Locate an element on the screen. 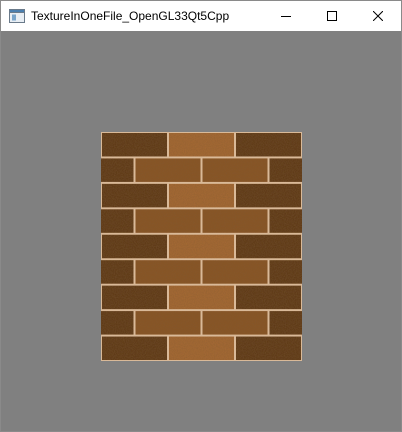  title-bar: TextureInOneFile_OpenGL33Qt5Cpp is located at coordinates (201, 16).